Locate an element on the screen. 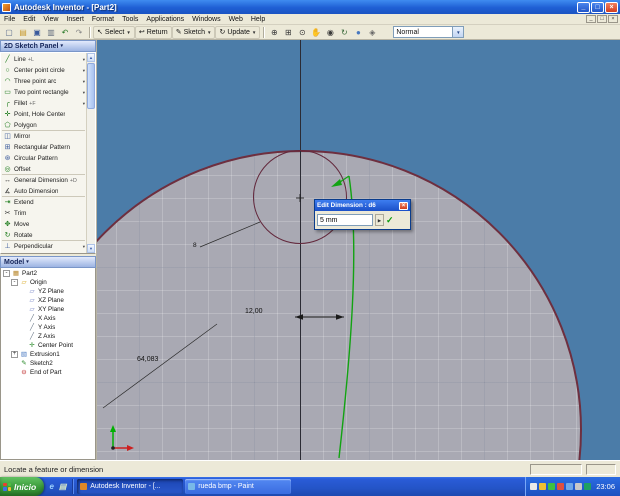  tree-node-label: X Axis is located at coordinates (47, 318).